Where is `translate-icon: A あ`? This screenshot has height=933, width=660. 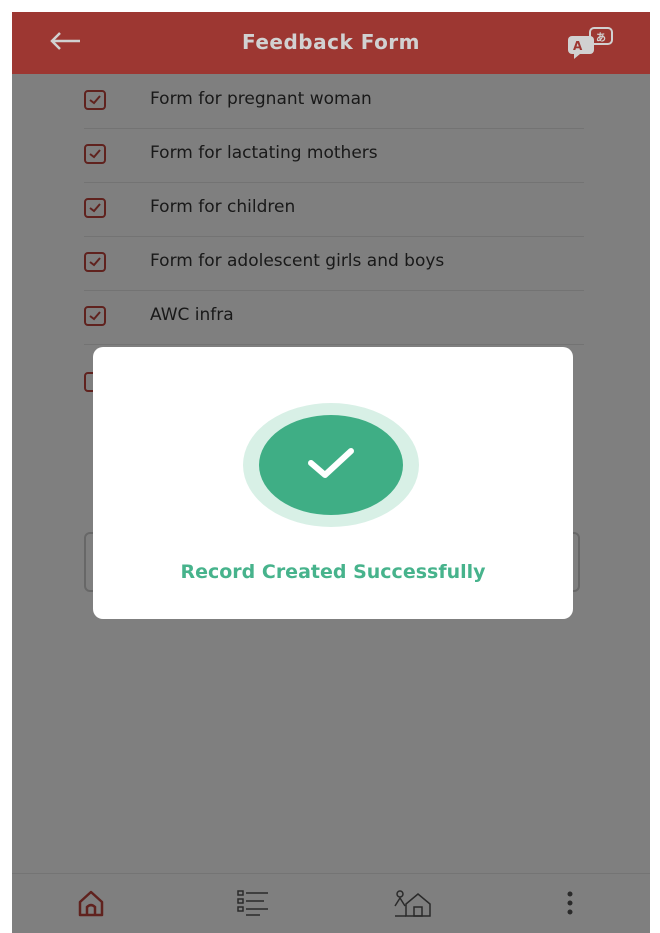 translate-icon: A あ is located at coordinates (590, 43).